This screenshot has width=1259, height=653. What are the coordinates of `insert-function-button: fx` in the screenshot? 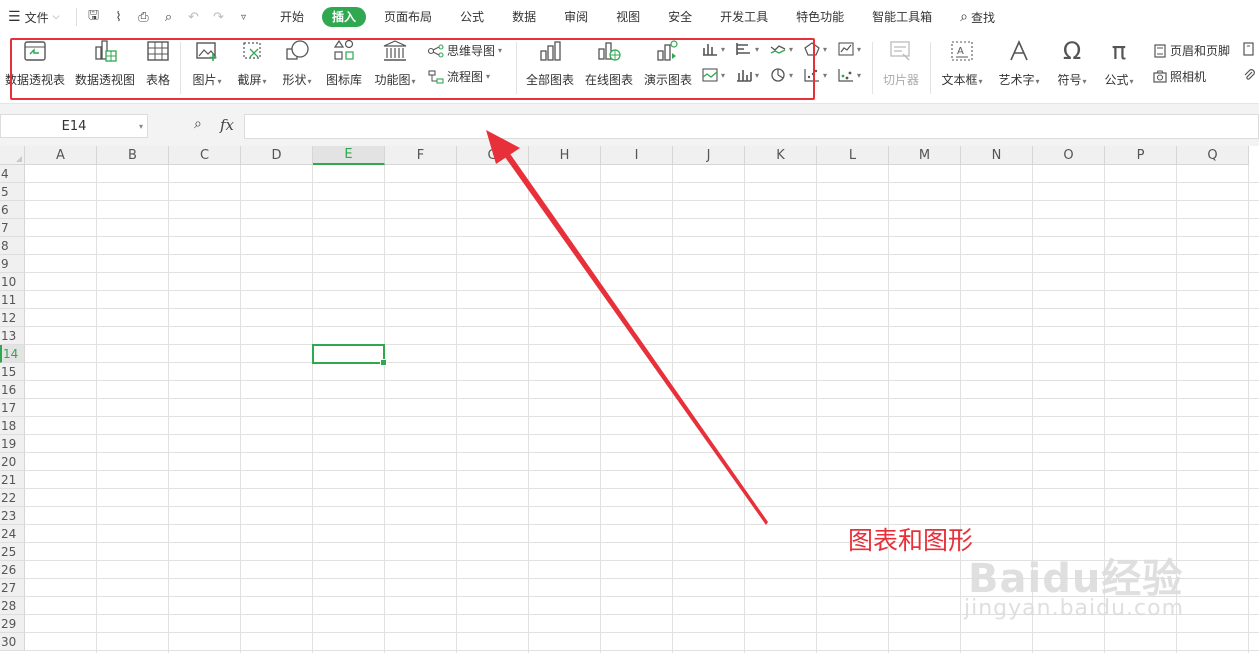 It's located at (227, 125).